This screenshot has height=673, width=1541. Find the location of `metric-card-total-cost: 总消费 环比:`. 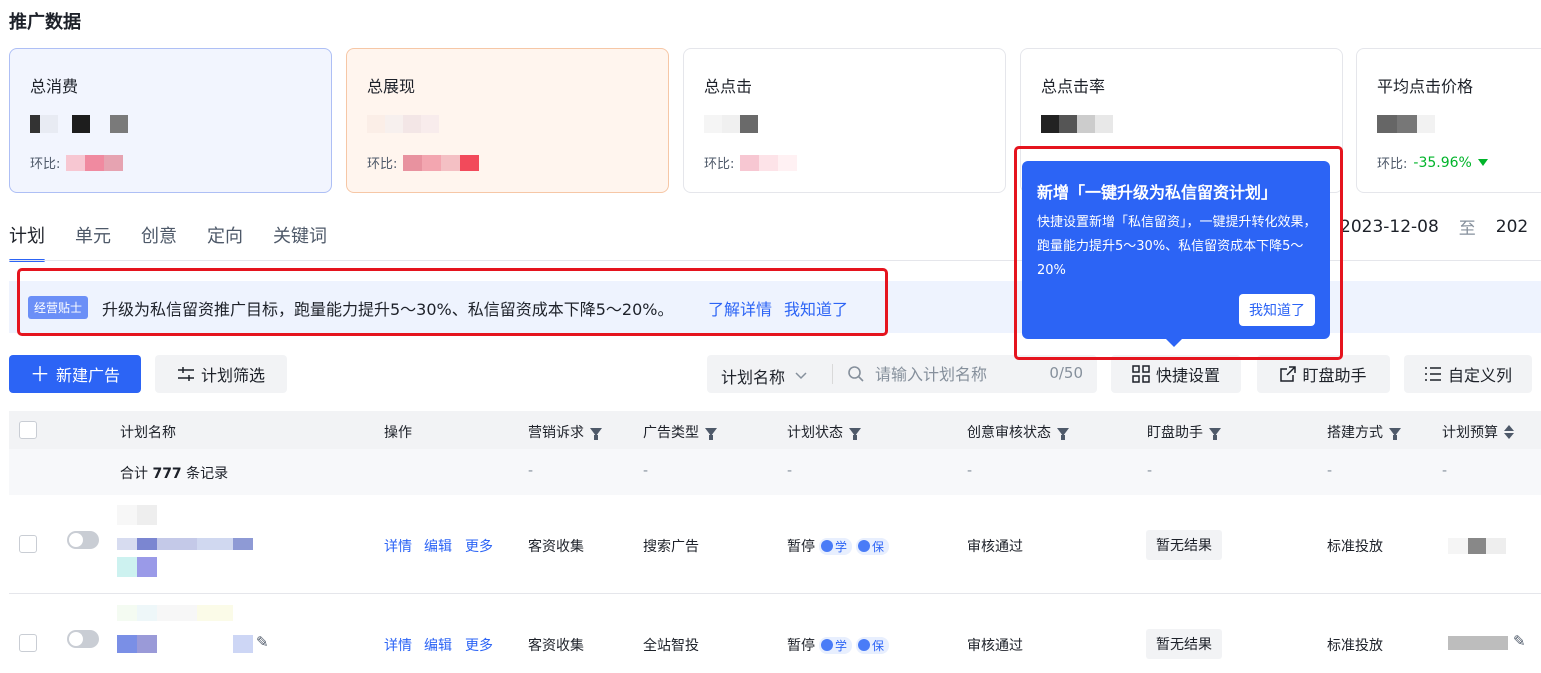

metric-card-total-cost: 总消费 环比: is located at coordinates (170, 120).